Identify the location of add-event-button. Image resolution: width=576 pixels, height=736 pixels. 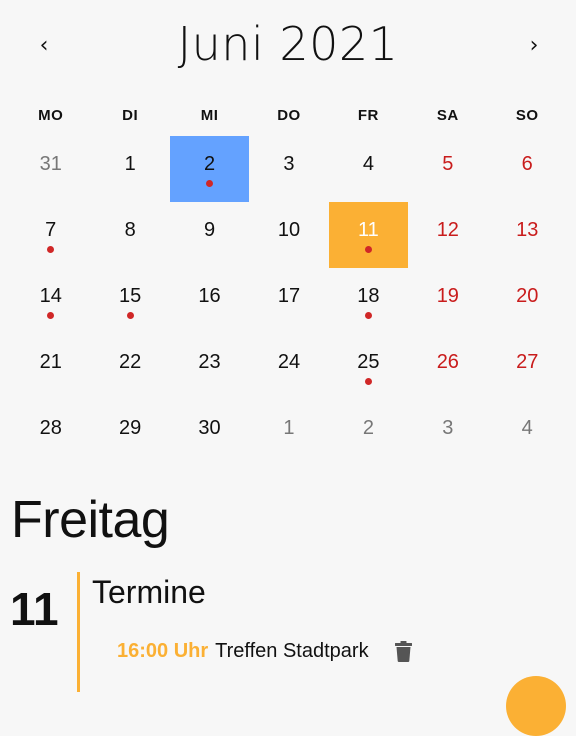
(536, 706).